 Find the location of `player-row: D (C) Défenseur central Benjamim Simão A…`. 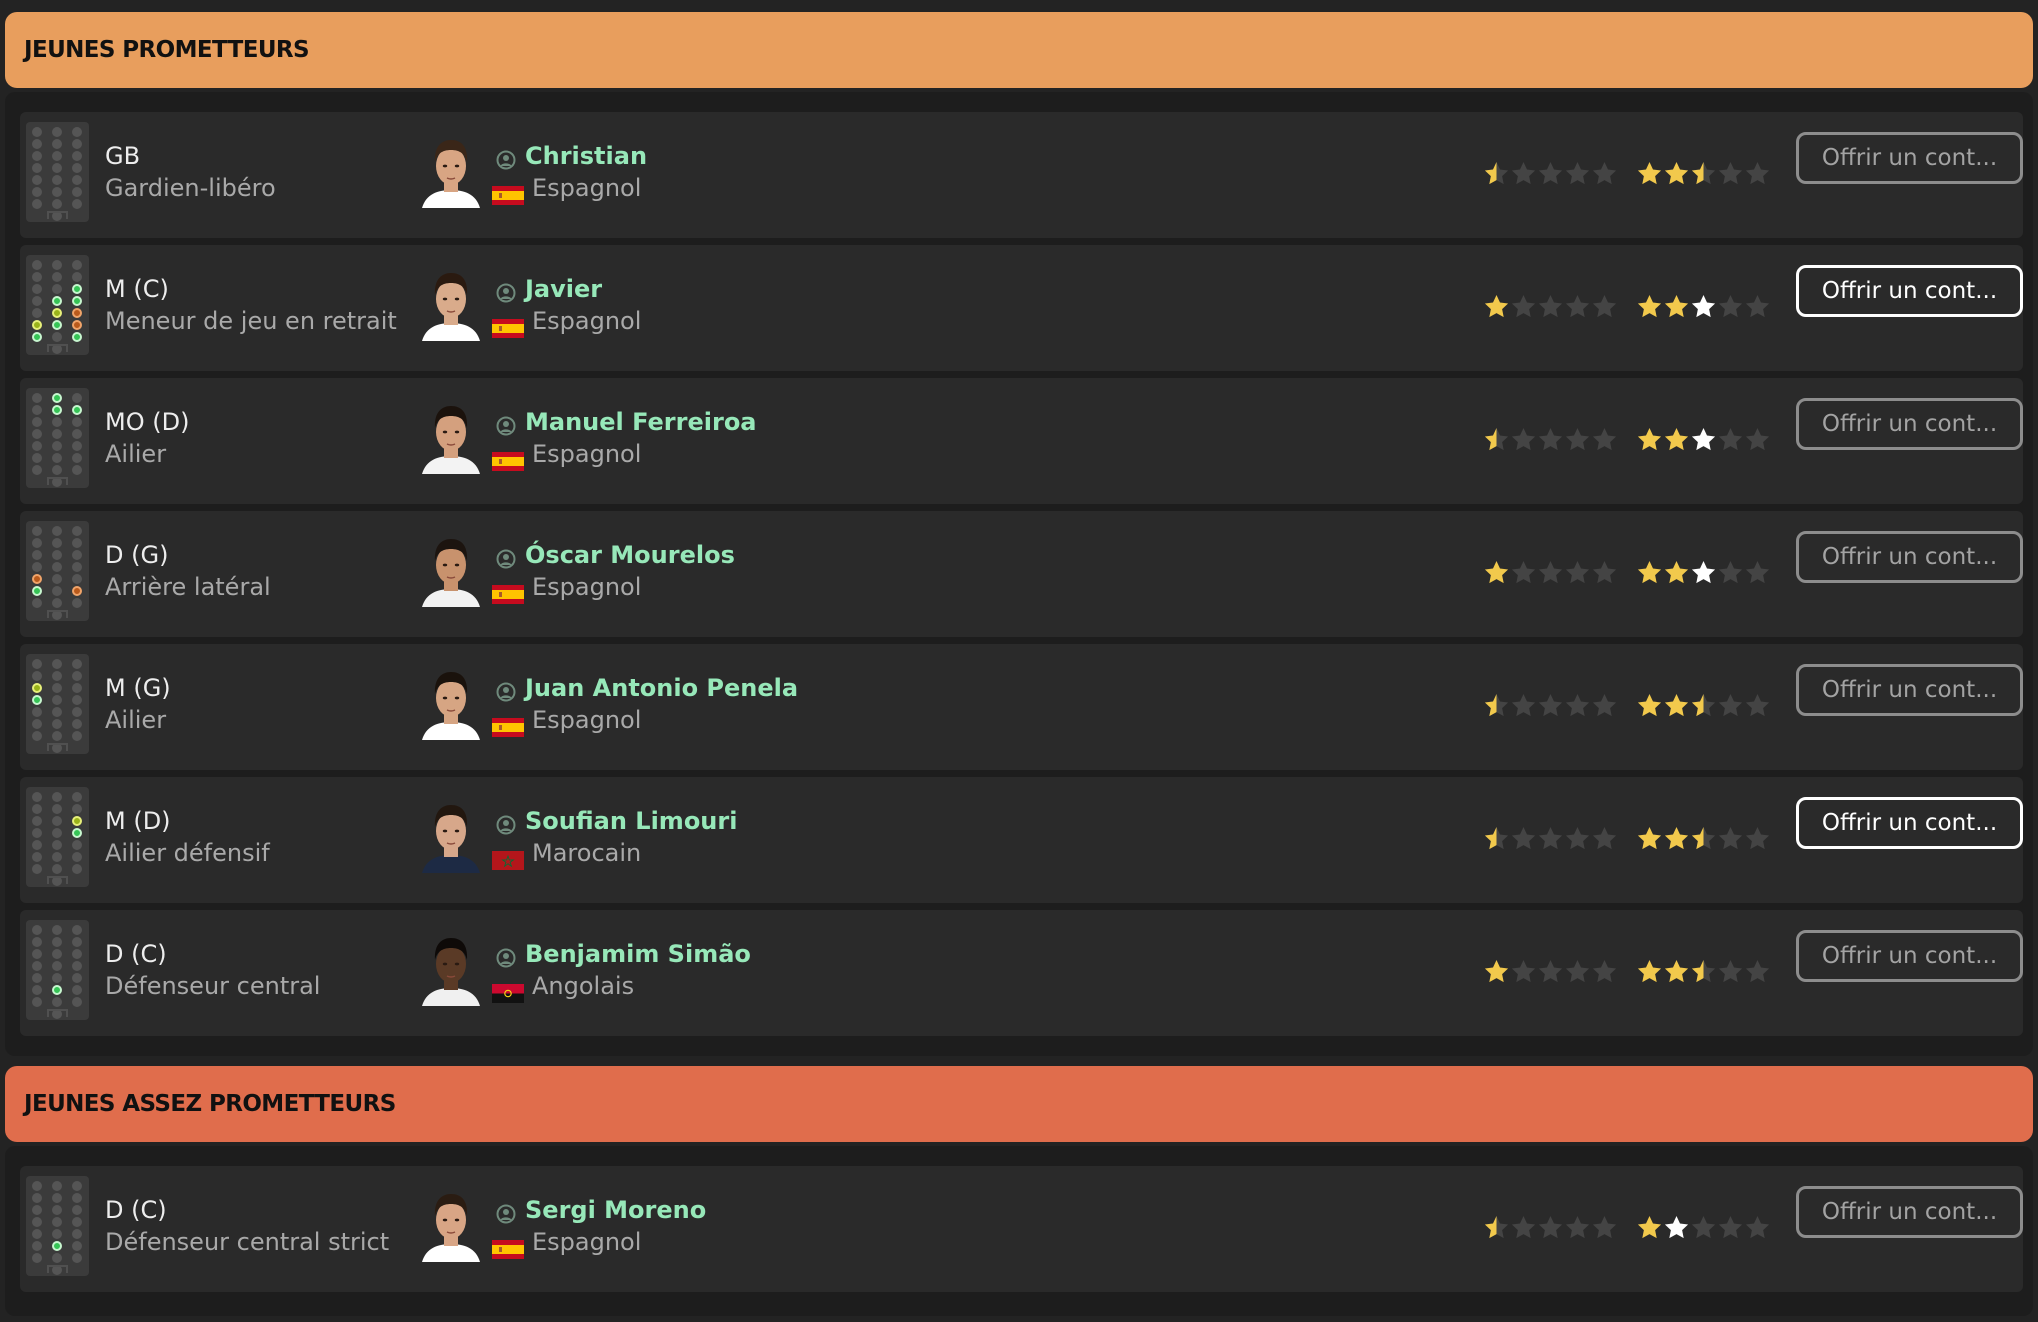

player-row: D (C) Défenseur central Benjamim Simão A… is located at coordinates (1021, 973).